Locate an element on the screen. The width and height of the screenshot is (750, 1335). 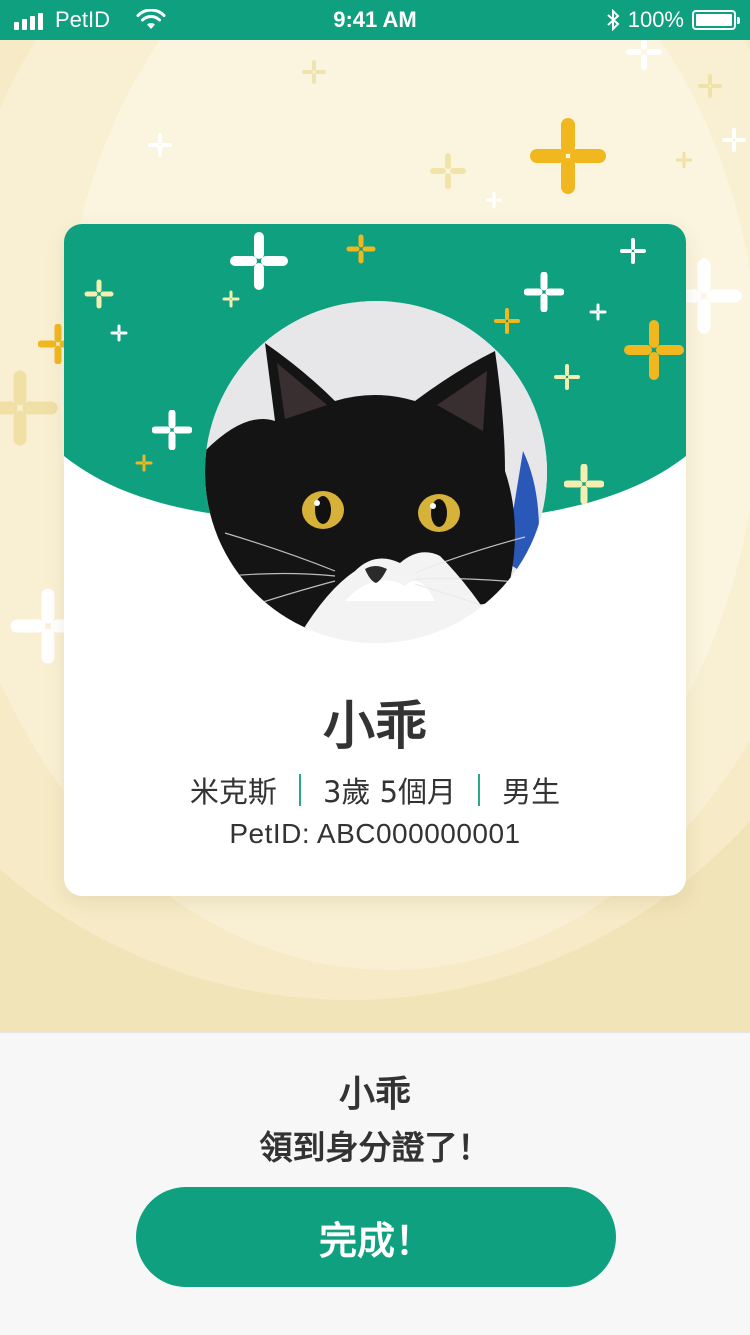
message-pet-name: 小乖 is located at coordinates (374, 1094).